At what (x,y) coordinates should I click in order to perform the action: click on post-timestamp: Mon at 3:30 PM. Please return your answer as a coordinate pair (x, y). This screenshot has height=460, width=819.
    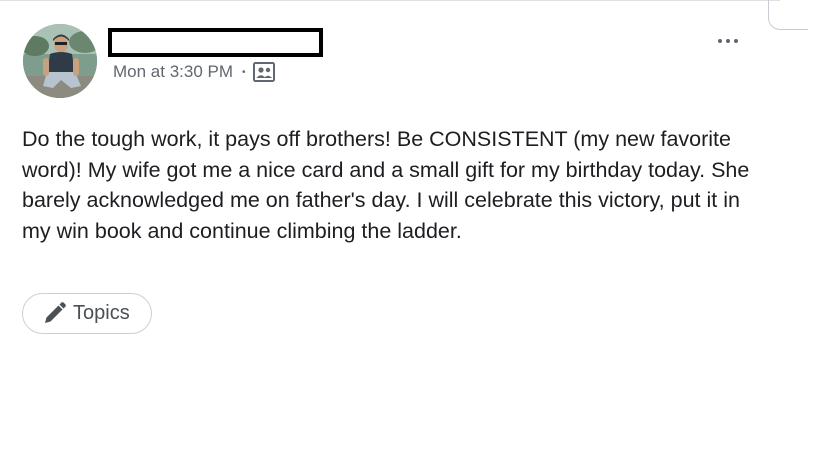
    Looking at the image, I should click on (173, 72).